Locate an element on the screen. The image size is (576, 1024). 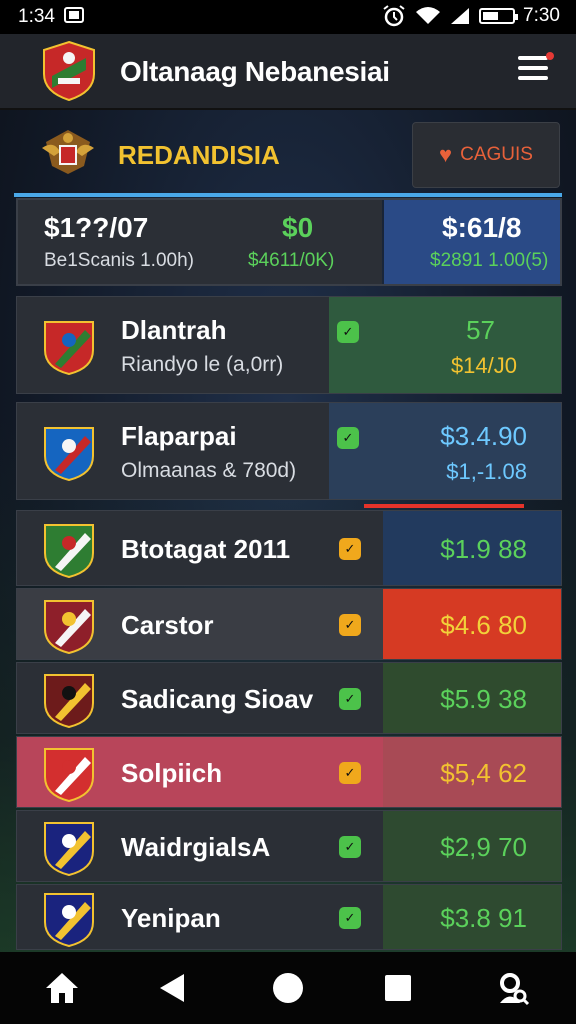
summary-left-caption: Be1Scanis 1.00h) is located at coordinates (119, 260).